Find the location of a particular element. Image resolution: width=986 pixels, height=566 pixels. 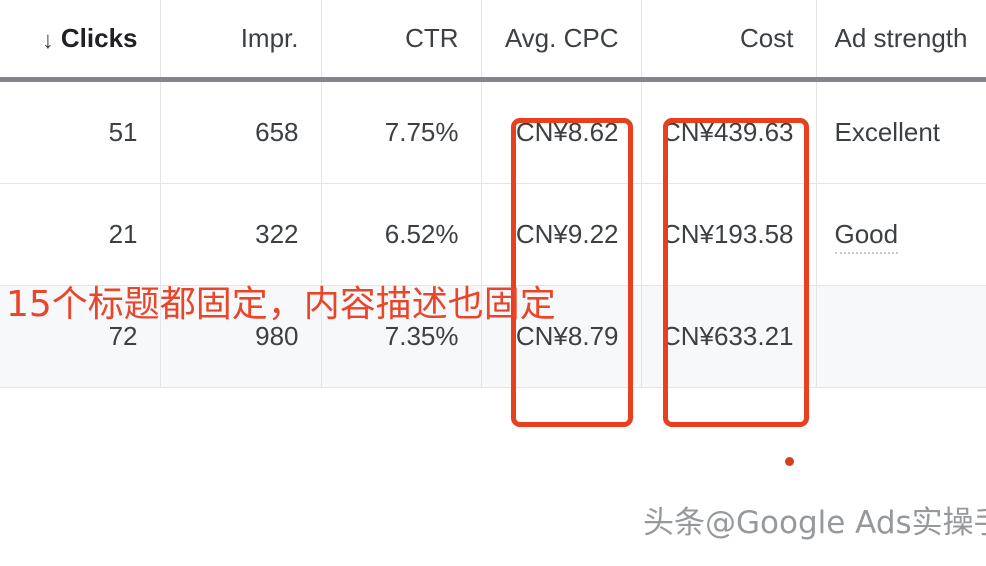

cell-ad-strength: Good is located at coordinates (901, 234).